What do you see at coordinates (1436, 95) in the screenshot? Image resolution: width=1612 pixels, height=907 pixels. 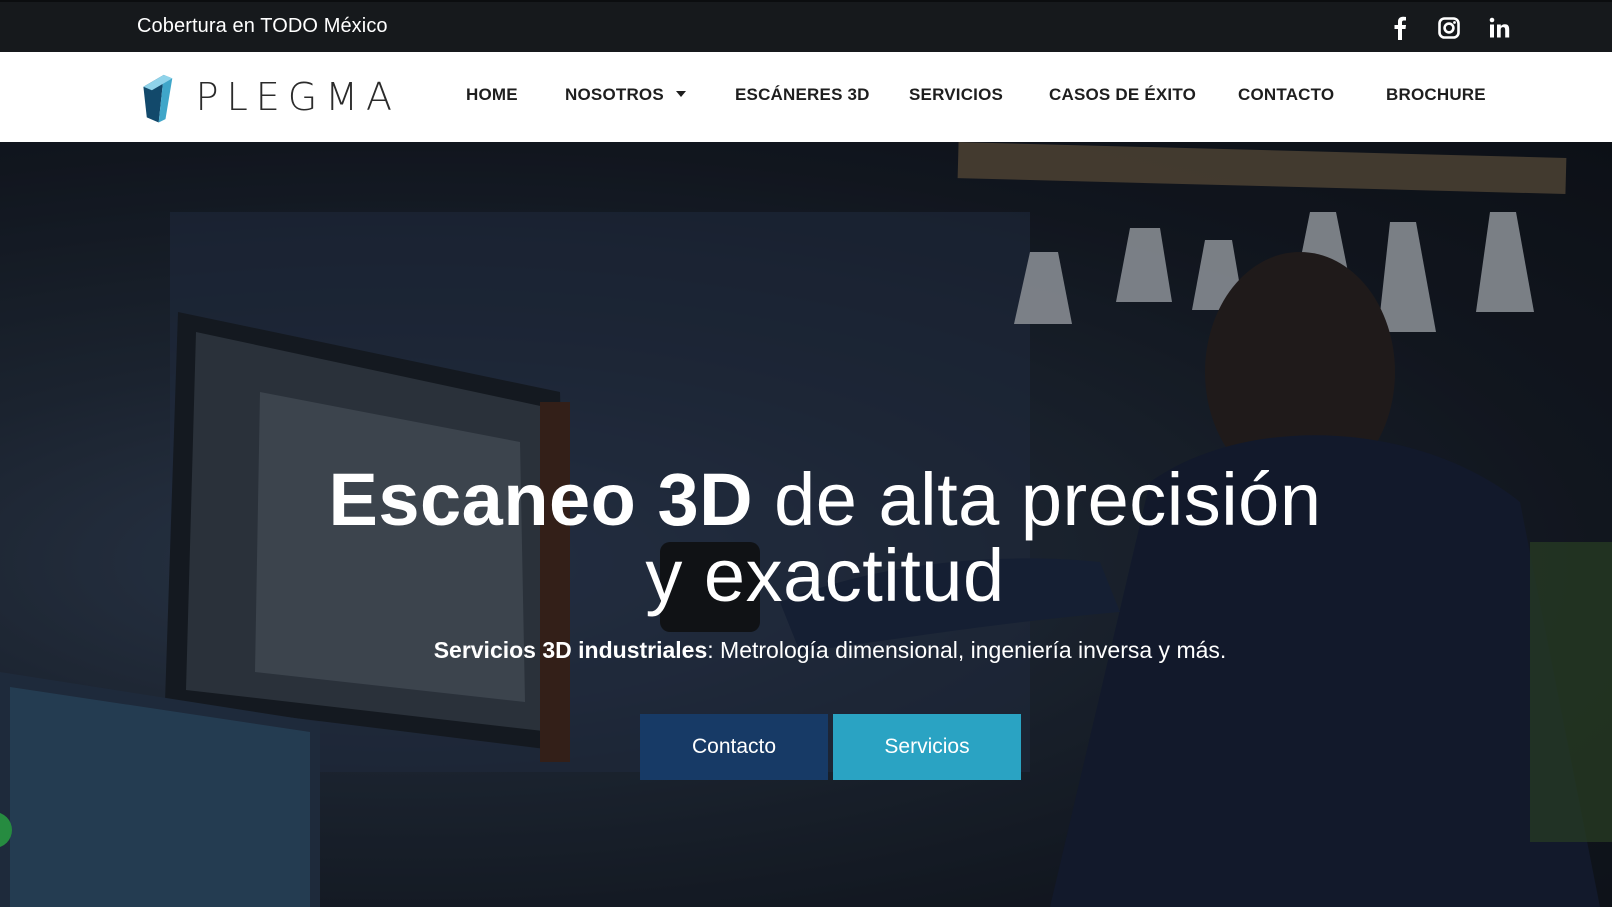 I see `nav-brochure: BROCHURE` at bounding box center [1436, 95].